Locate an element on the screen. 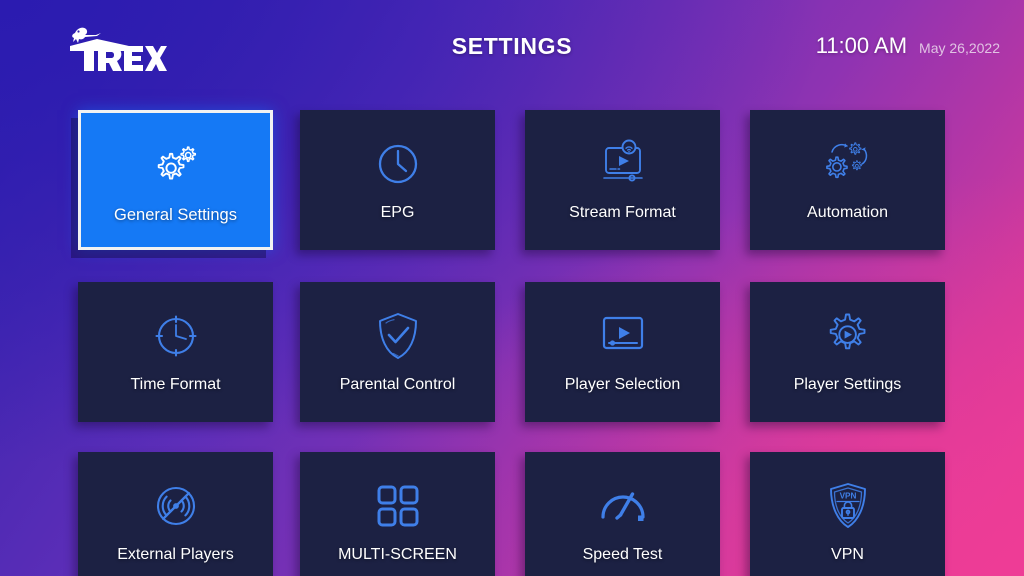  current-date: May 26,2022 is located at coordinates (959, 48).